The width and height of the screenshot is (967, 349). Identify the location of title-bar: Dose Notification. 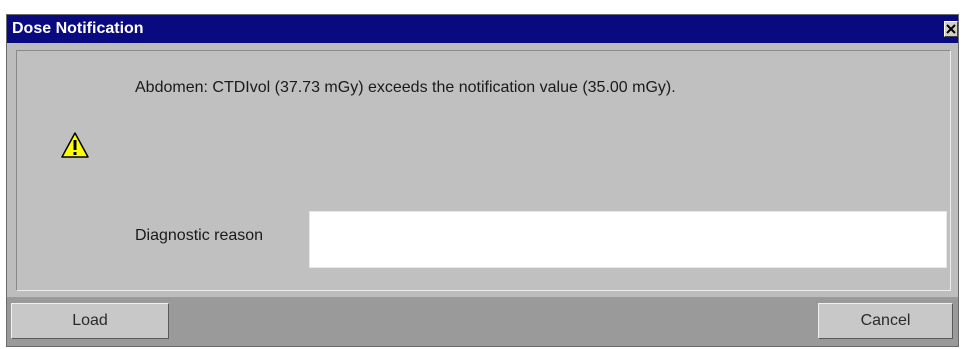
(482, 29).